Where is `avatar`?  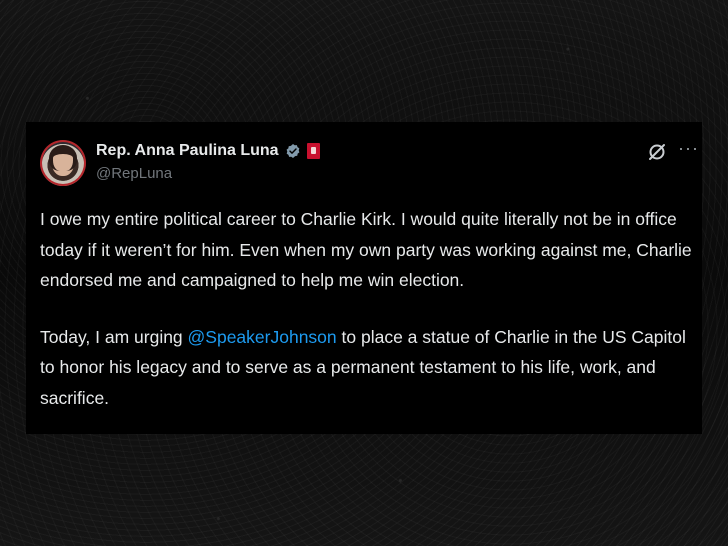 avatar is located at coordinates (63, 163).